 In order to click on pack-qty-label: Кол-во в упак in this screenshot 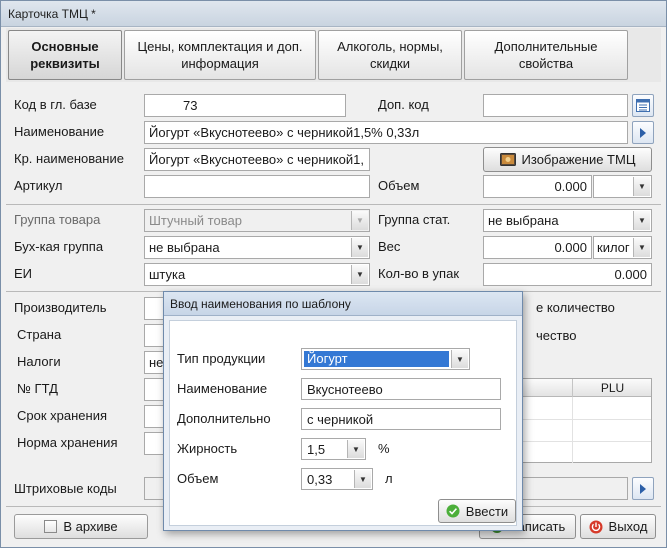, I will do `click(419, 273)`.